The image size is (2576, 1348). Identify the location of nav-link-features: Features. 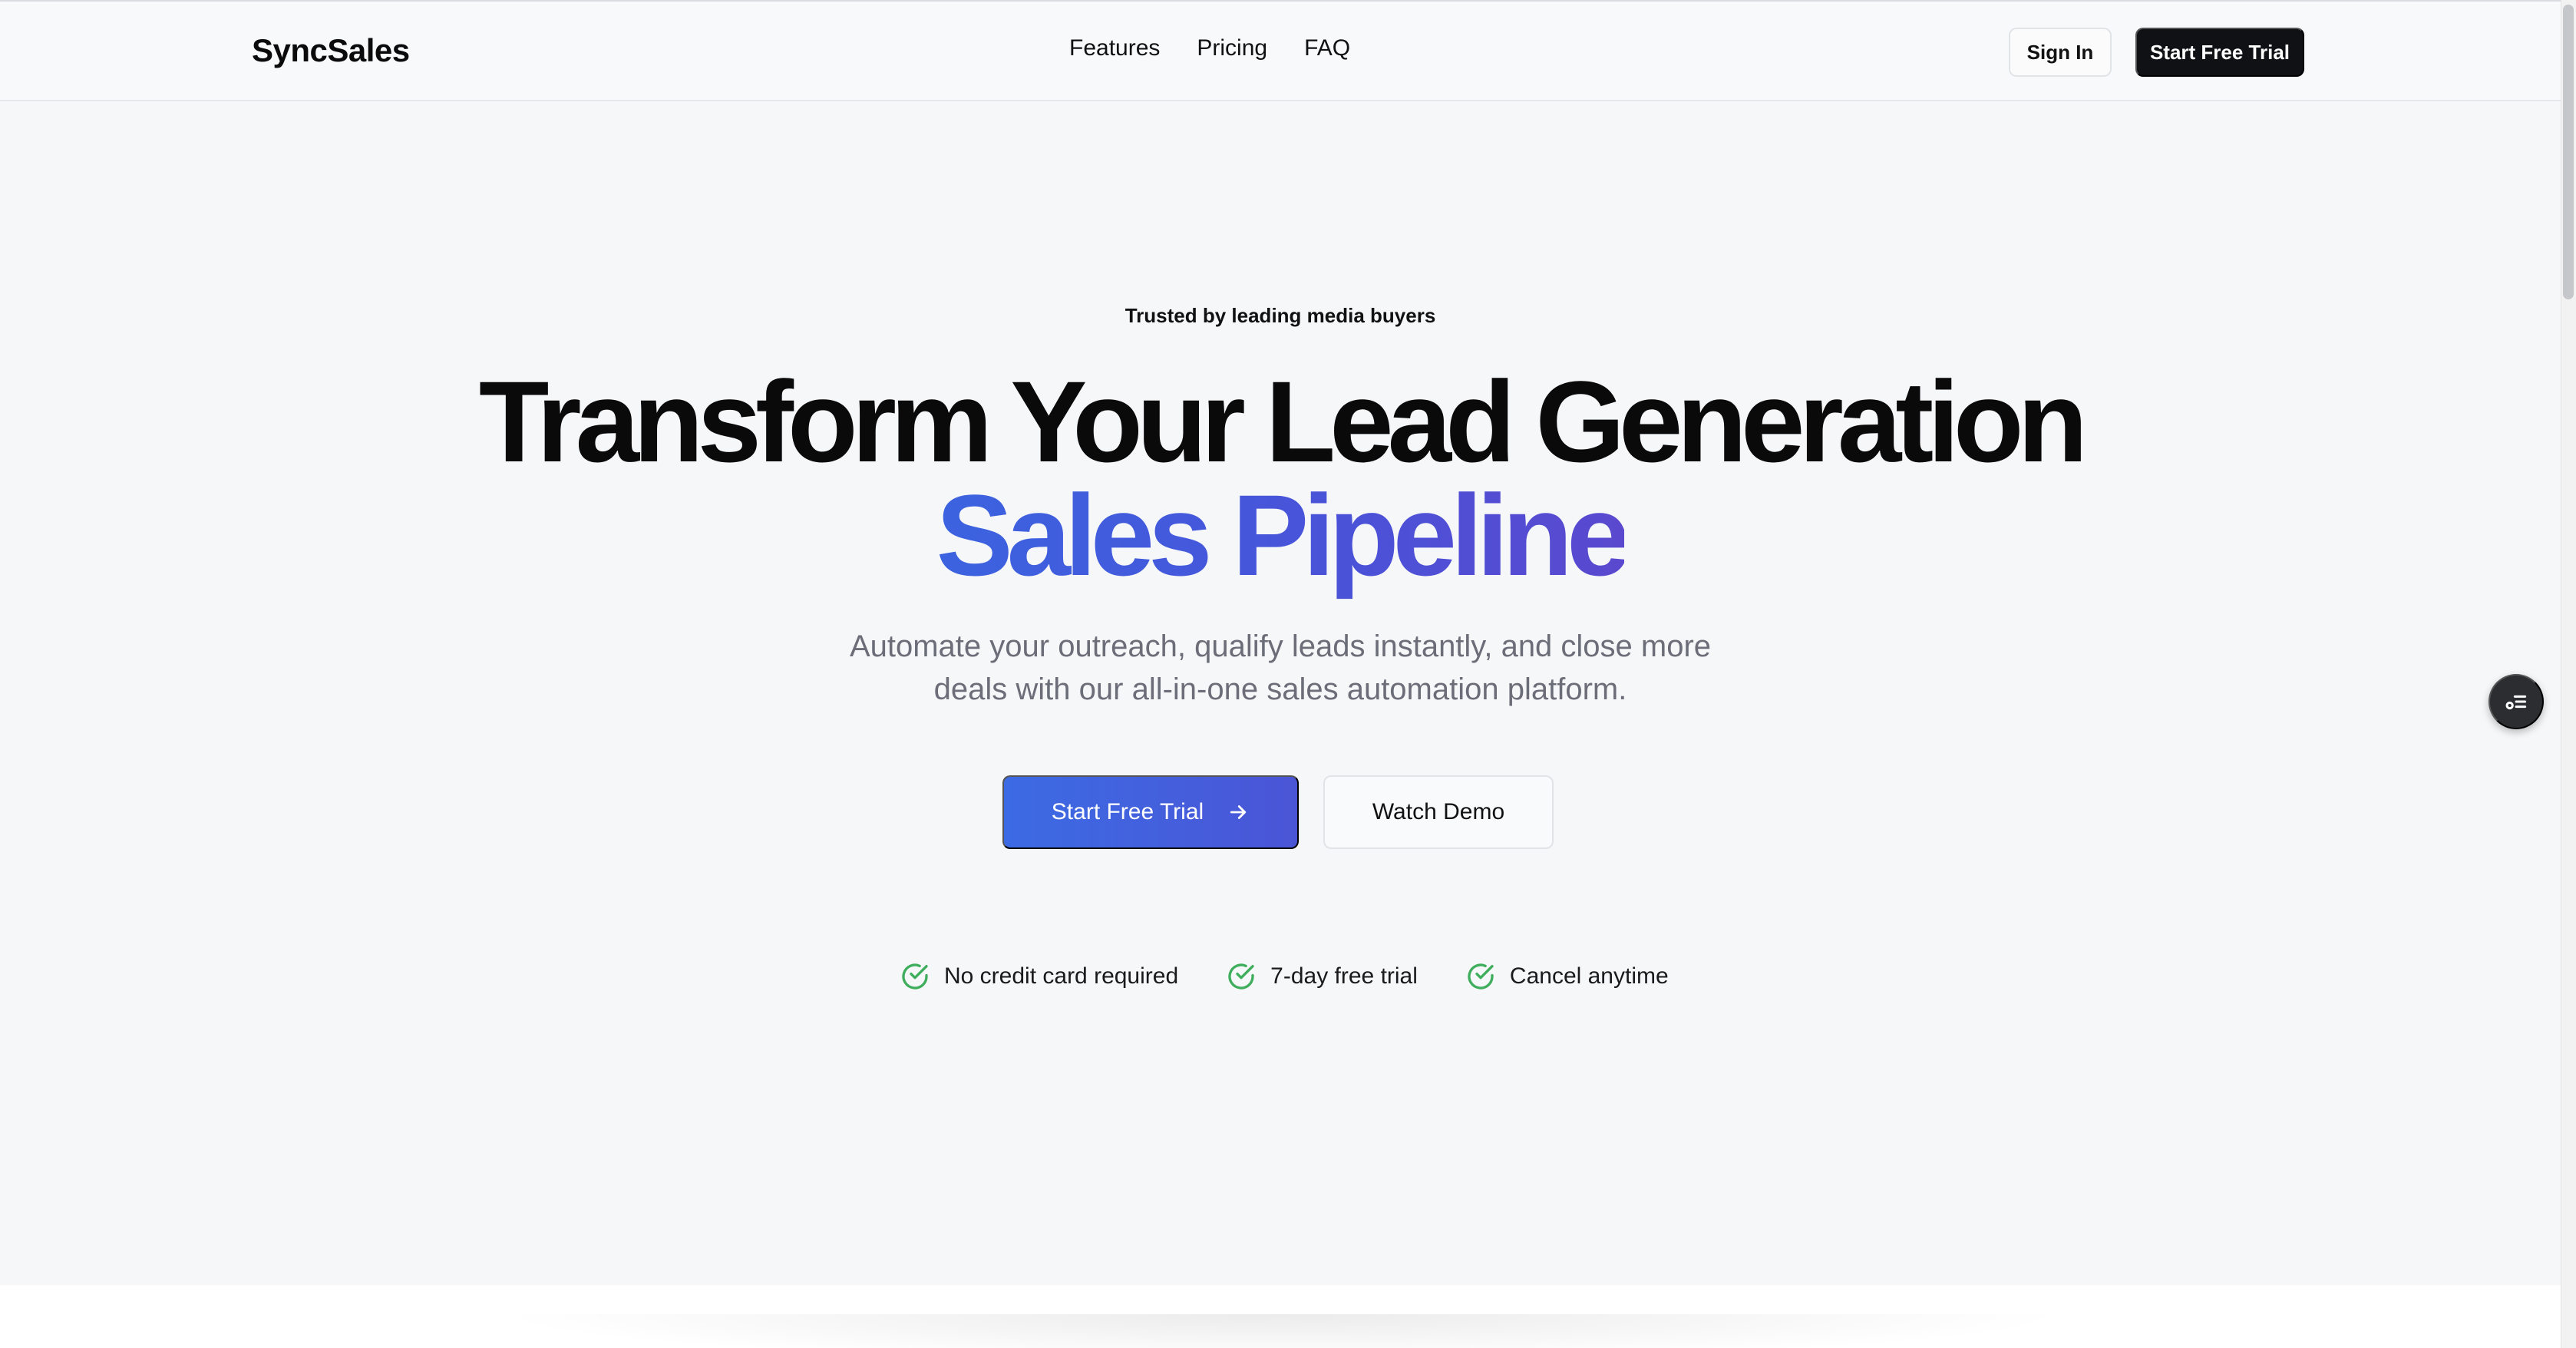
(1114, 48).